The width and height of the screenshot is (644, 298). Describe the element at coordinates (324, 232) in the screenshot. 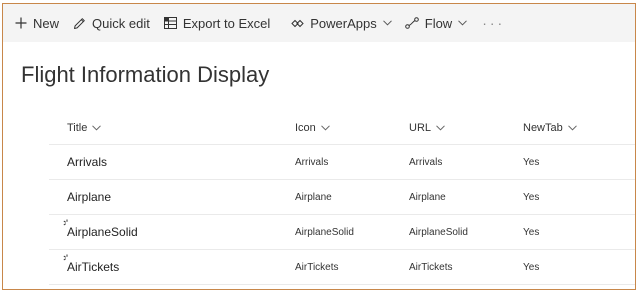

I see `cell-icon: AirplaneSolid` at that location.